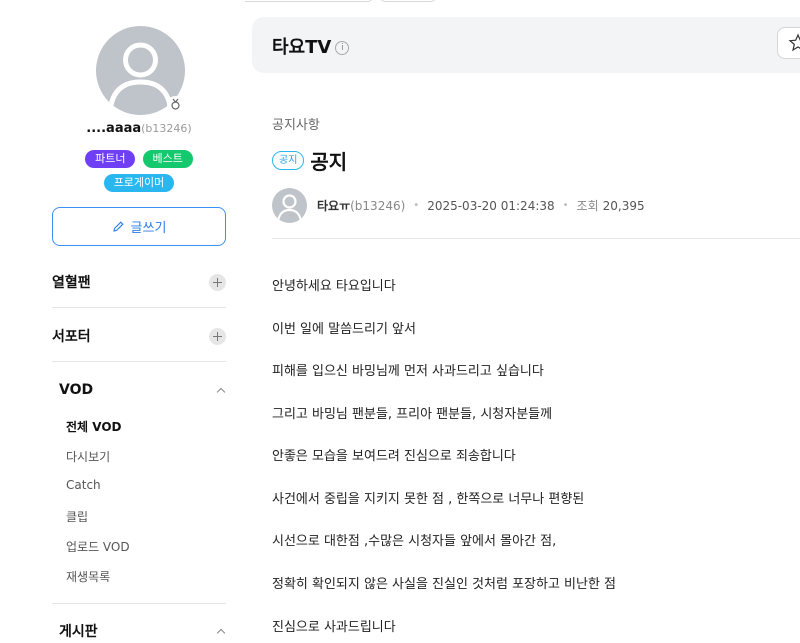 Image resolution: width=800 pixels, height=643 pixels. I want to click on post-paragraph: 사건에서 중립을 지키지 못한 점 , 한쪽으로 너무나 편향된, so click(428, 499).